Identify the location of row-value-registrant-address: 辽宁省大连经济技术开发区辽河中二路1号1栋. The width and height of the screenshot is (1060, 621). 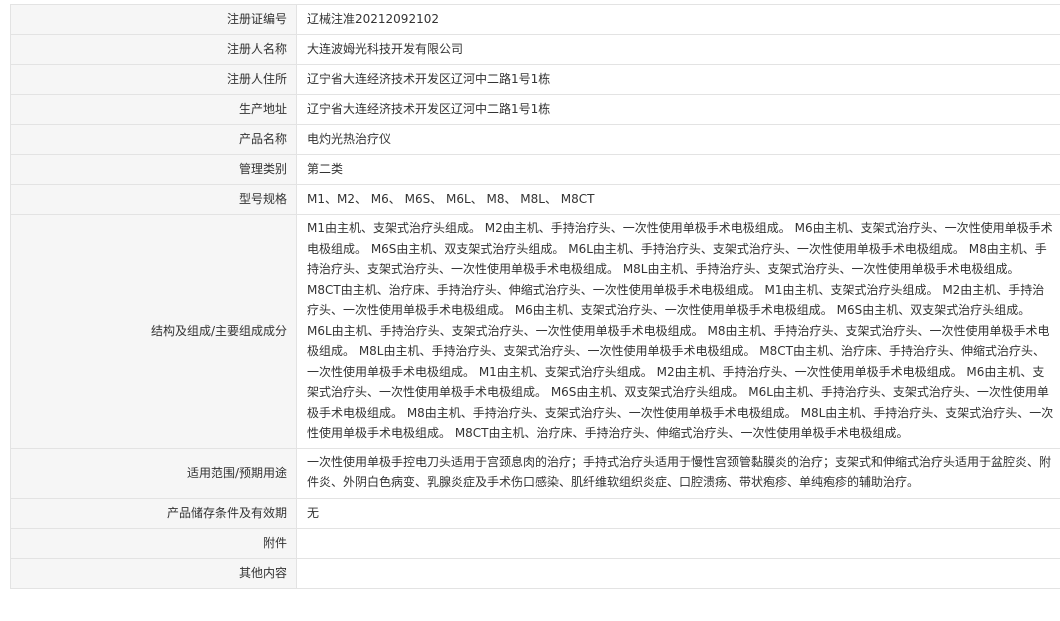
(678, 79).